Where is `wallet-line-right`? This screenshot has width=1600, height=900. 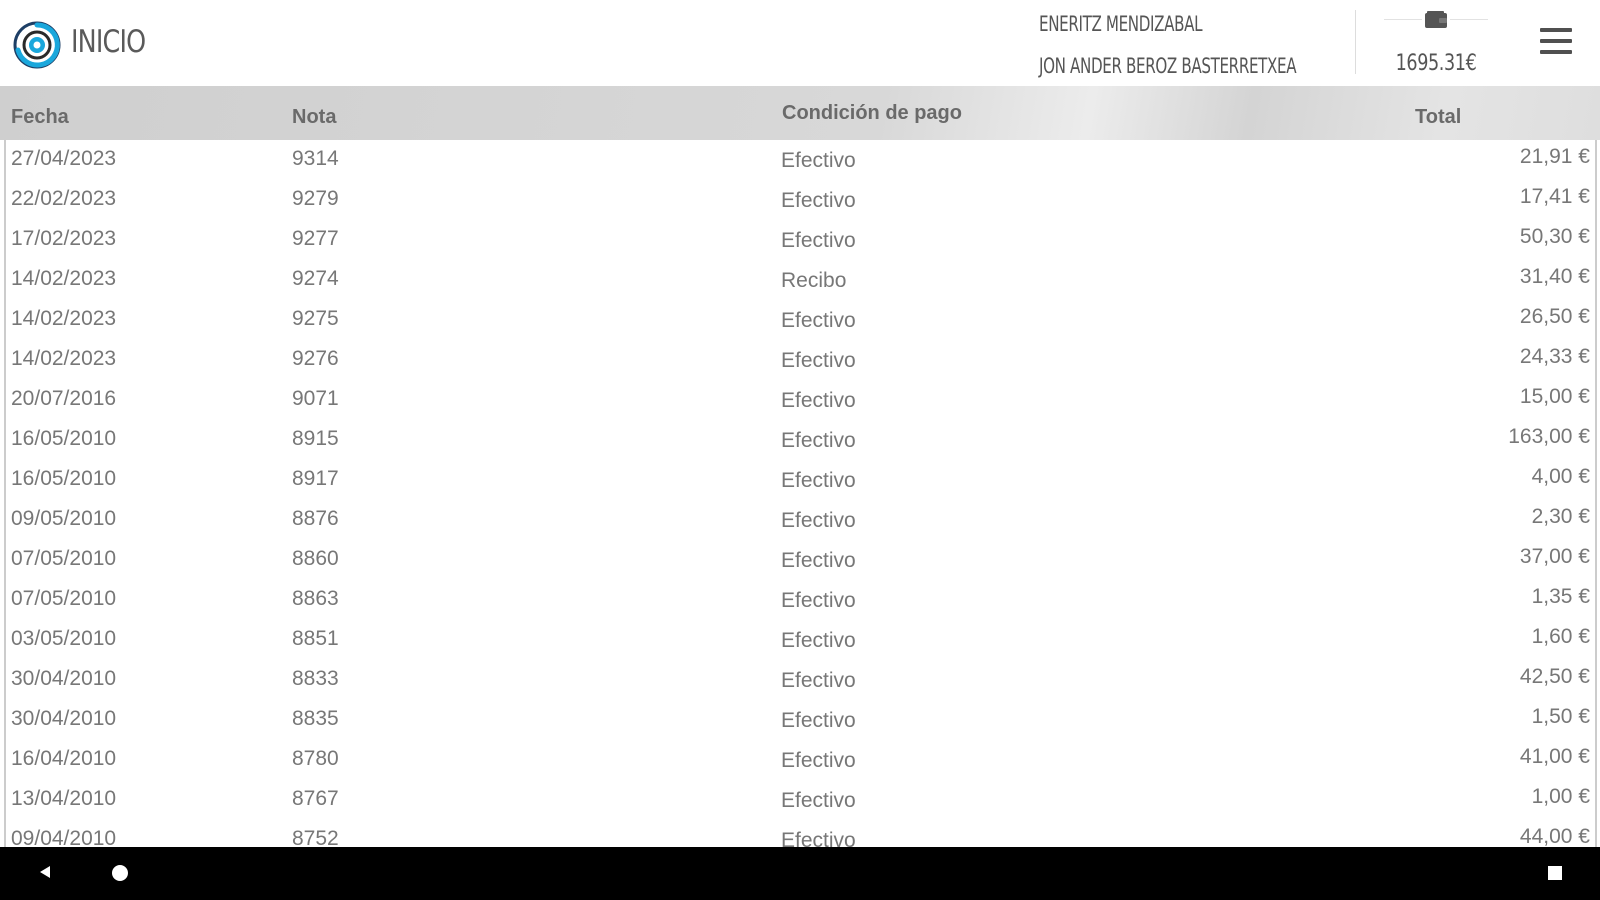 wallet-line-right is located at coordinates (1469, 19).